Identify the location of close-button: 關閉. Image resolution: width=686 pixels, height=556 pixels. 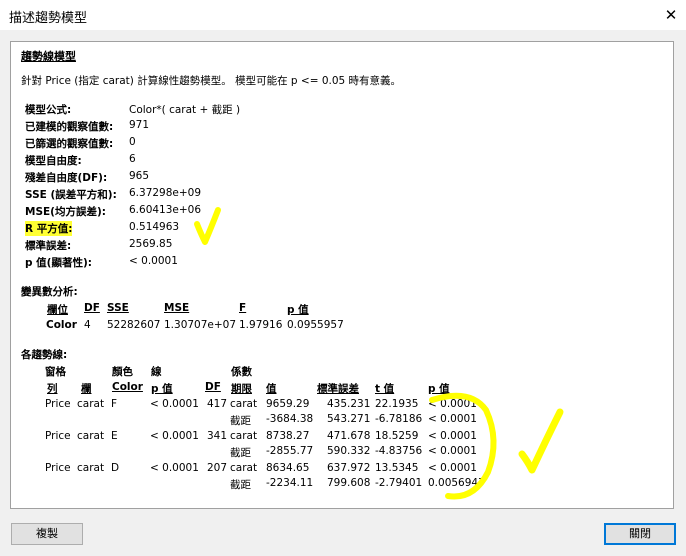
(640, 534).